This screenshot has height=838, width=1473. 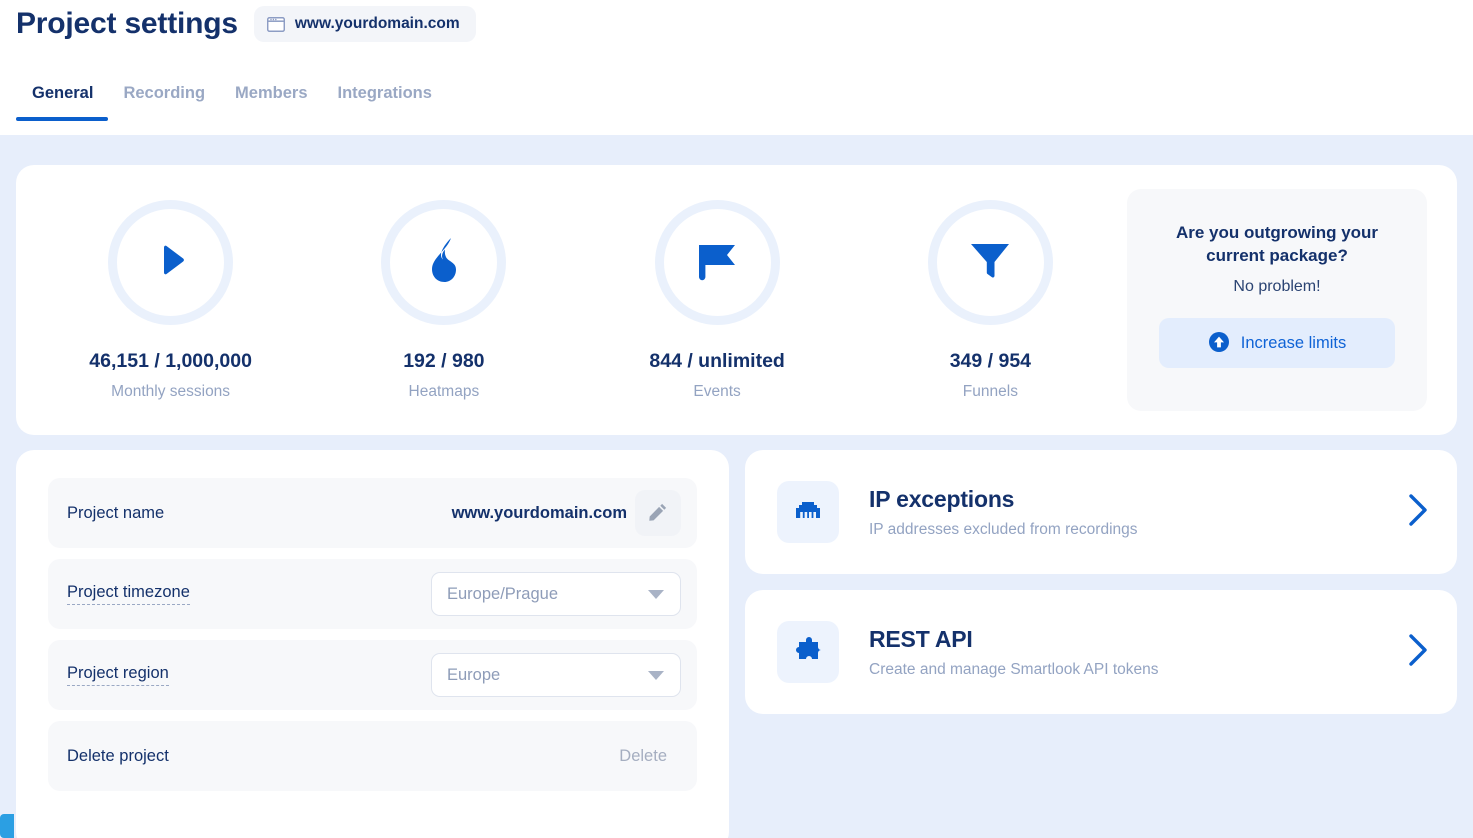 I want to click on play-icon, so click(x=171, y=262).